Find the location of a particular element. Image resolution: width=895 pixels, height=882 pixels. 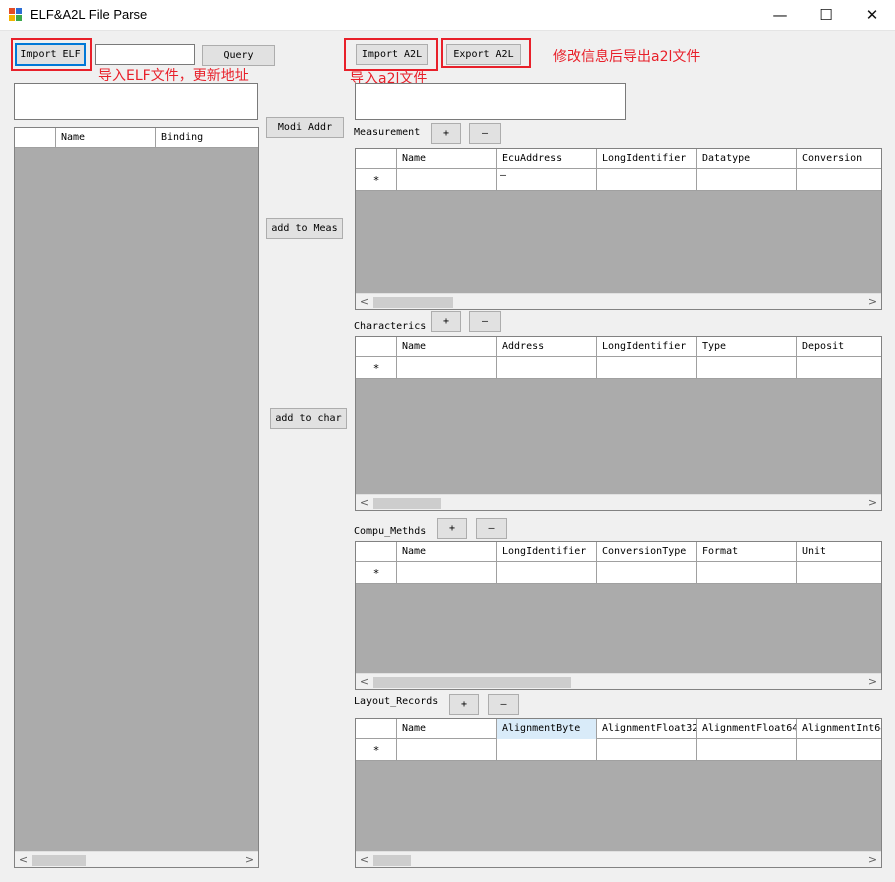

export-a2l-annotation: 修改信息后导出a2l文件 is located at coordinates (627, 57).